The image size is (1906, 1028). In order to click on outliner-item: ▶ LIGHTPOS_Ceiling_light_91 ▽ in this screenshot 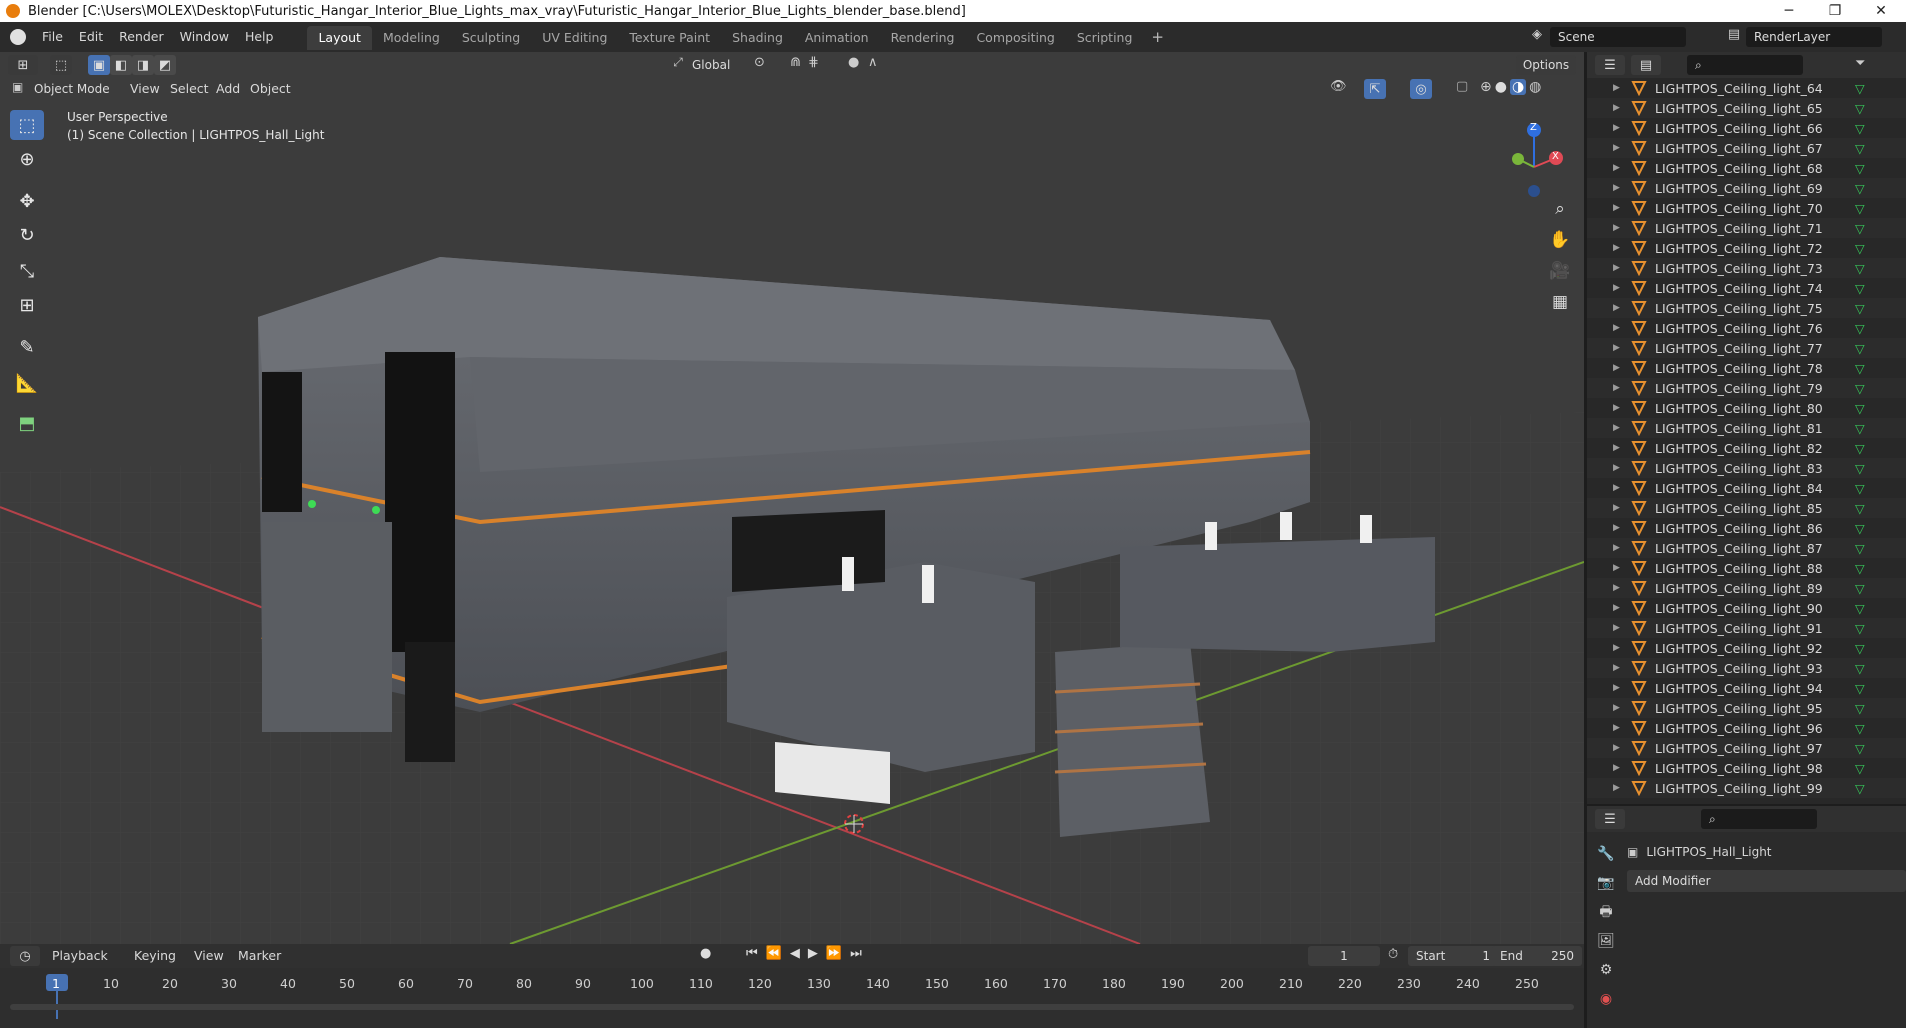, I will do `click(1746, 628)`.